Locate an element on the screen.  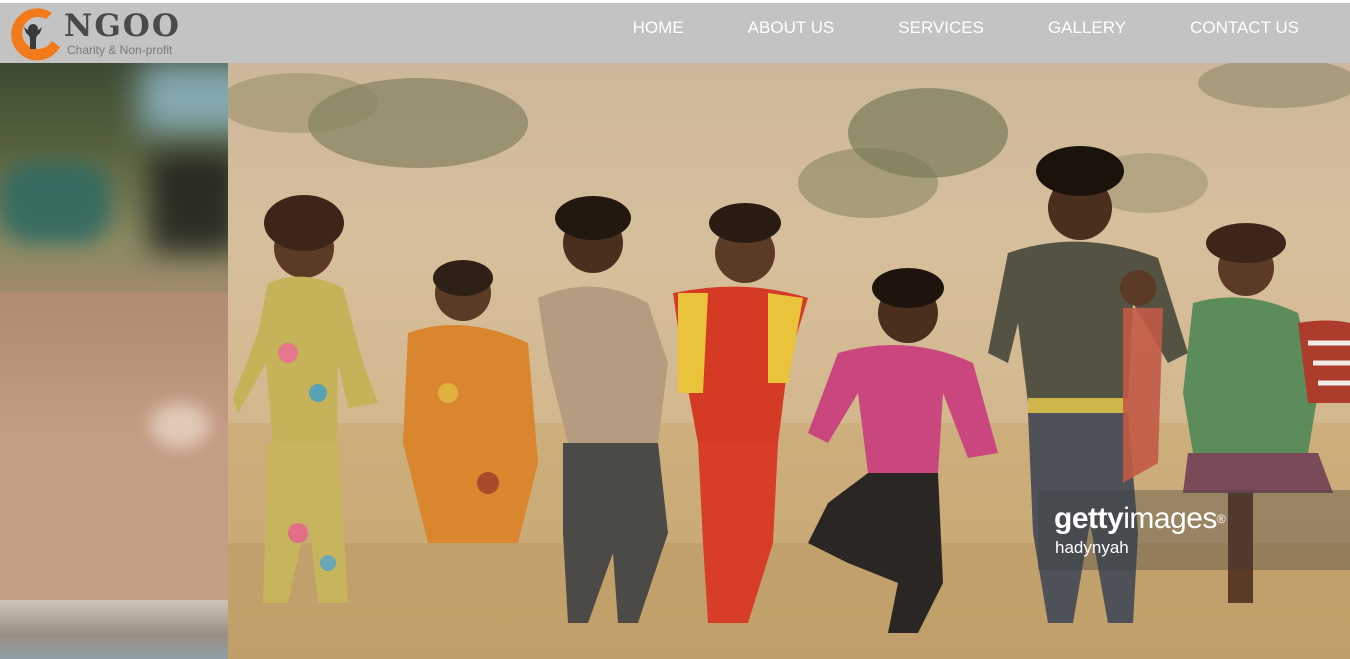
getty-images-watermark: gettyimages® hadynyah is located at coordinates (1194, 530).